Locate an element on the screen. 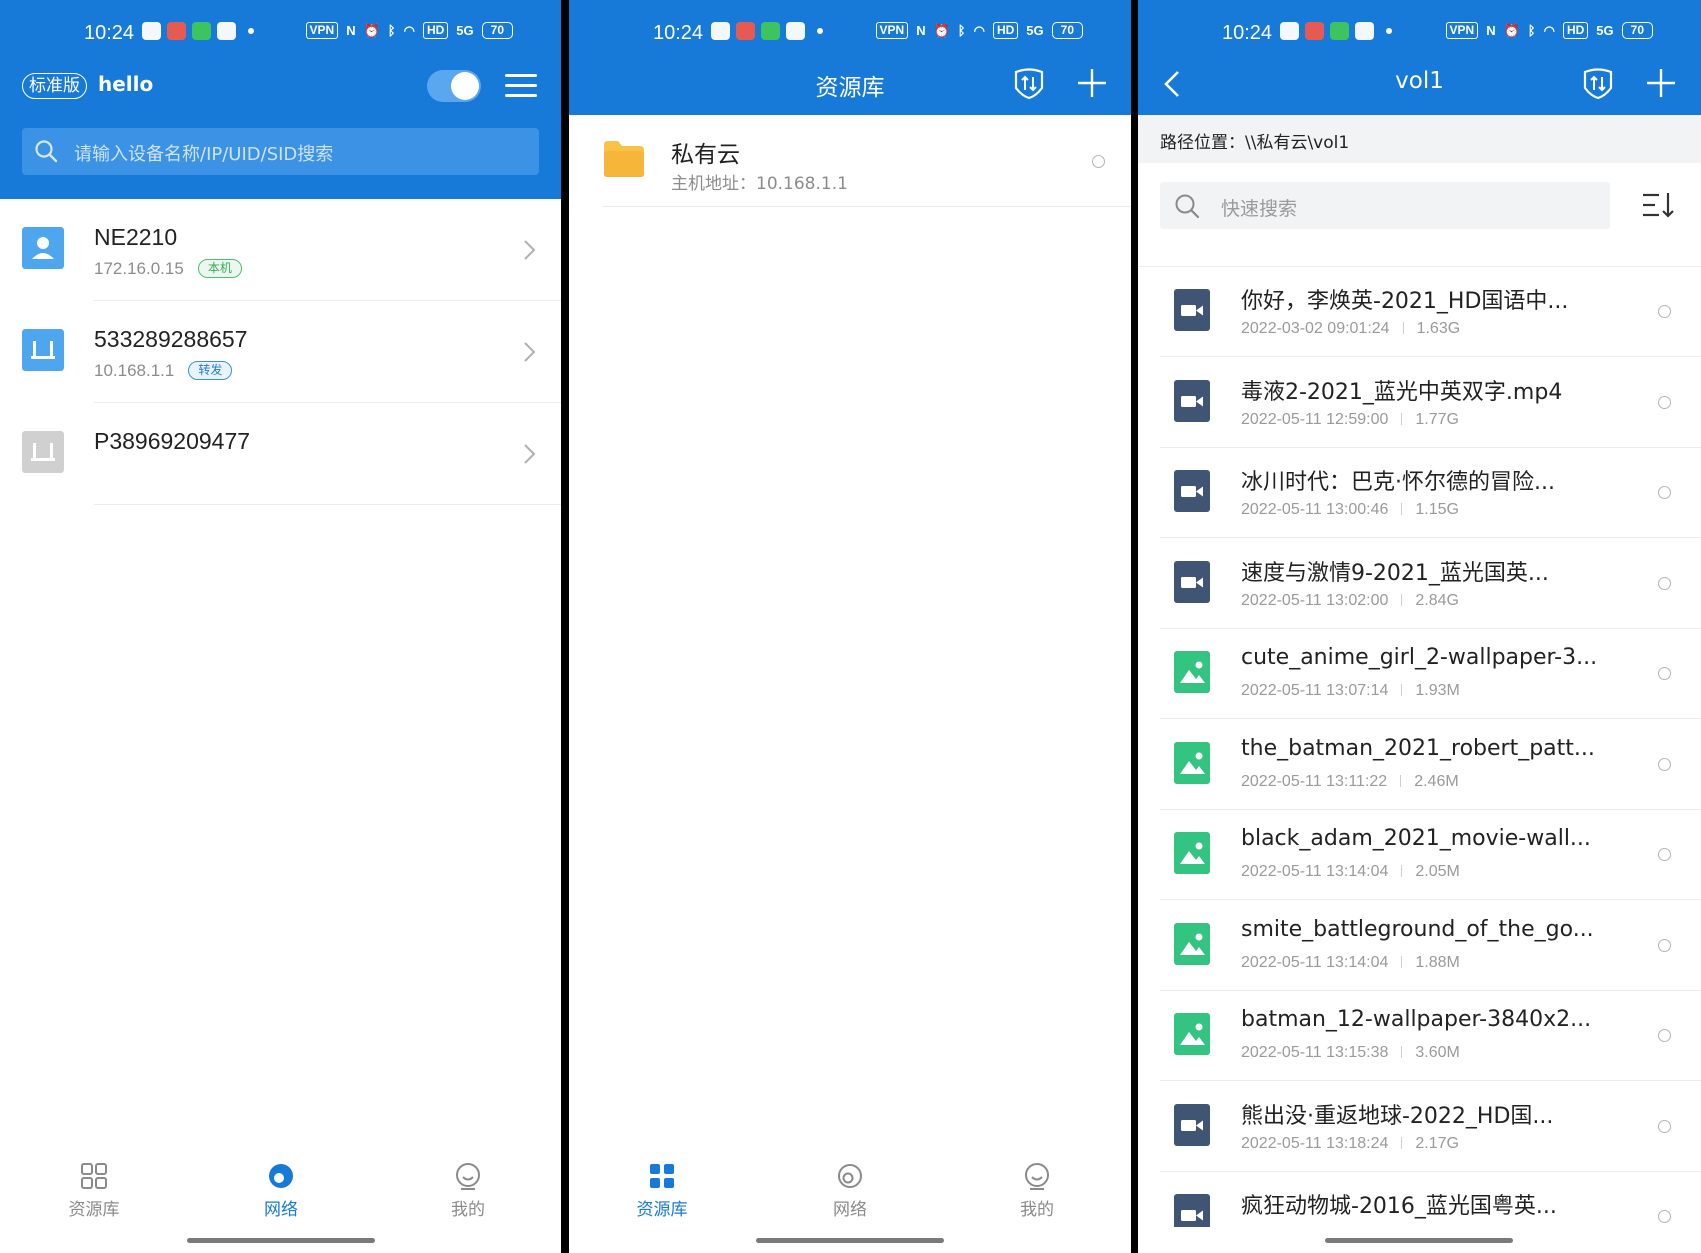 The image size is (1701, 1253). router-offline-icon is located at coordinates (43, 452).